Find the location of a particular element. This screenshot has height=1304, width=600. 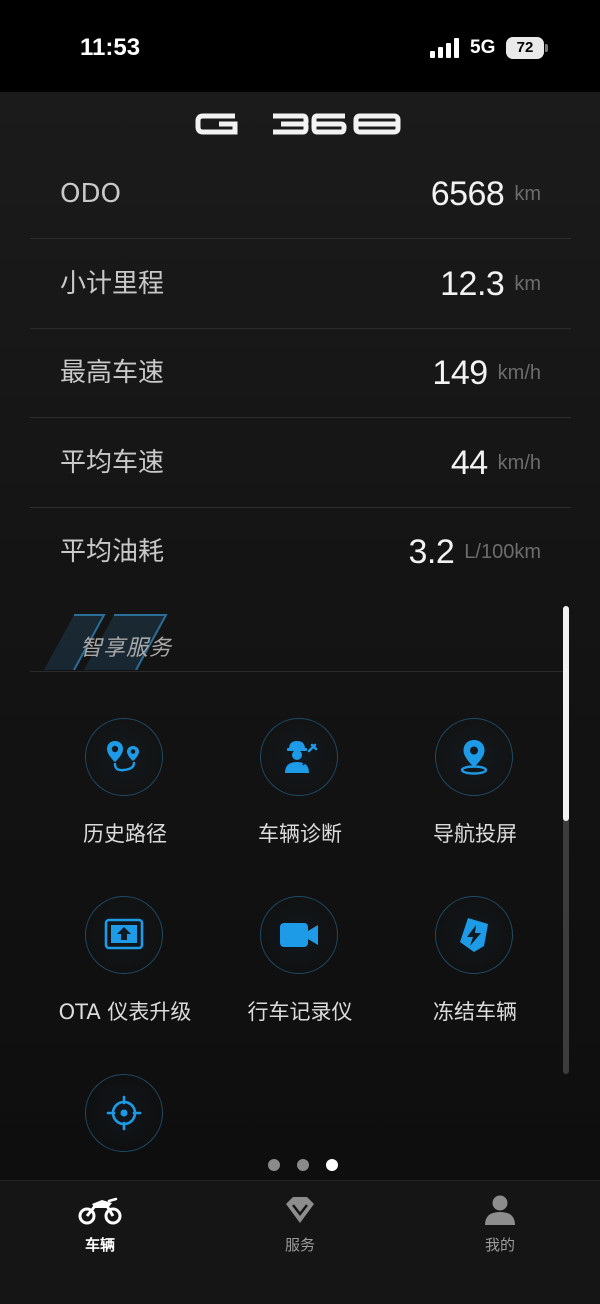

diamond-icon is located at coordinates (300, 1210).